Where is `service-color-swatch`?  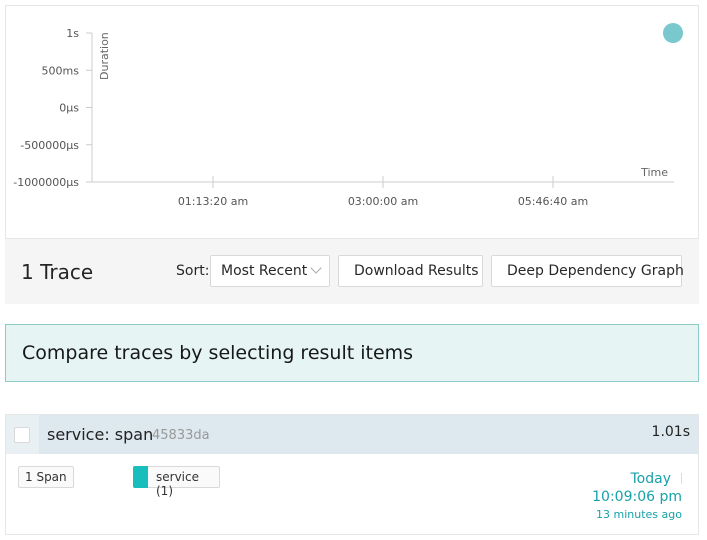
service-color-swatch is located at coordinates (140, 477).